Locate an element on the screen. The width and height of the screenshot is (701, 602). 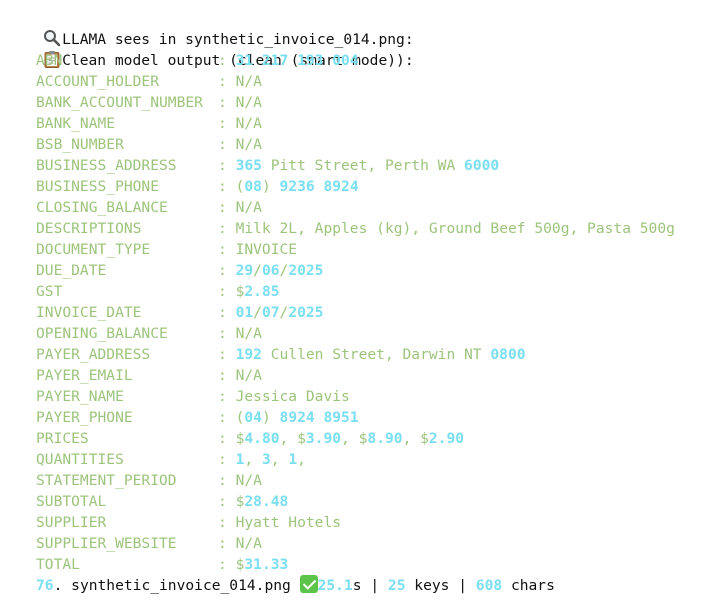
magnifier-icon is located at coordinates (52, 38).